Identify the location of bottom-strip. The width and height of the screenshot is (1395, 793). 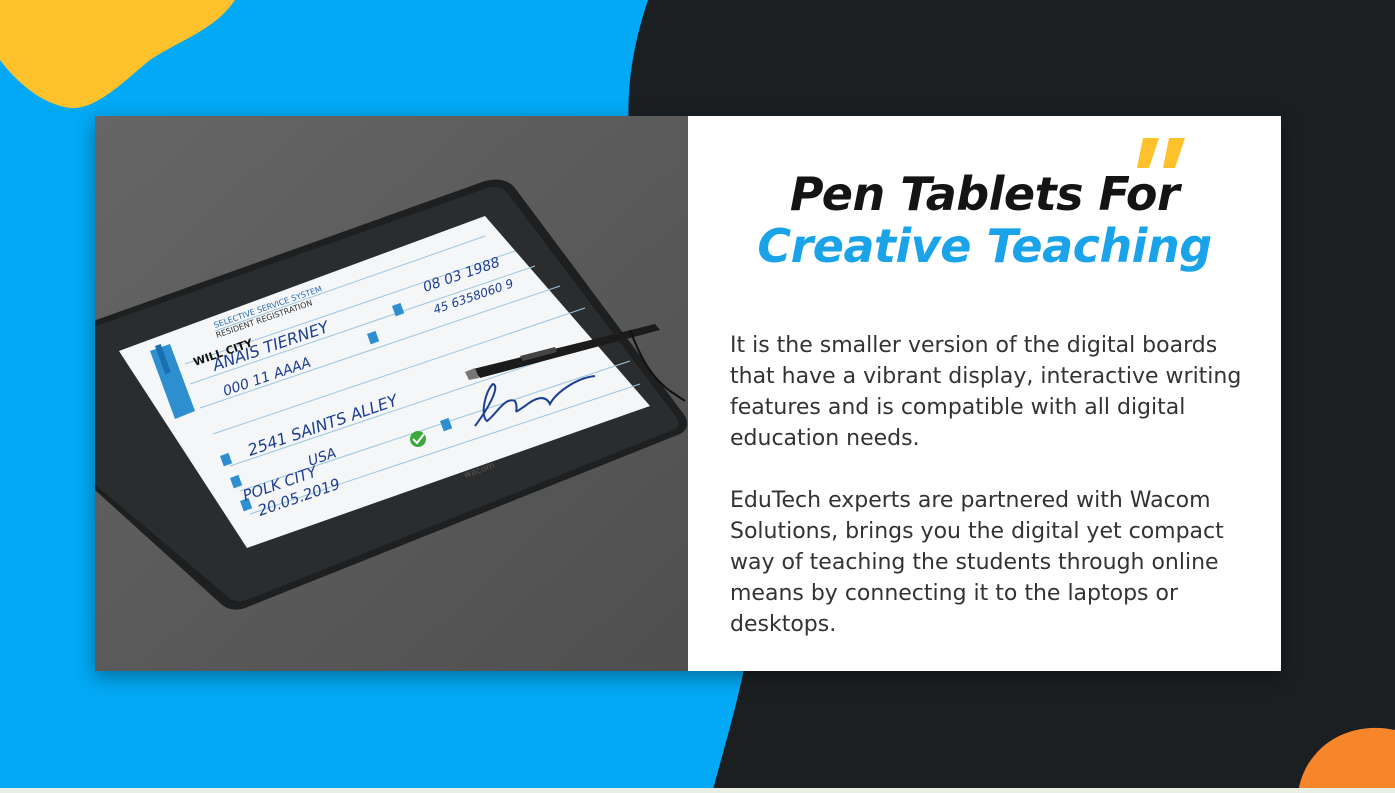
(697, 790).